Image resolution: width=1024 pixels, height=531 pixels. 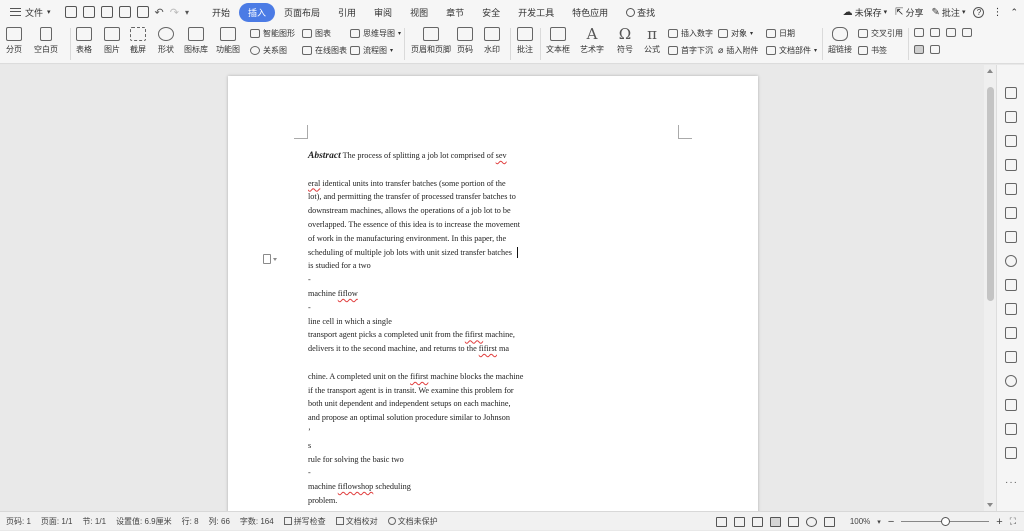 What do you see at coordinates (18, 521) in the screenshot?
I see `page-number-status: 页码: 1` at bounding box center [18, 521].